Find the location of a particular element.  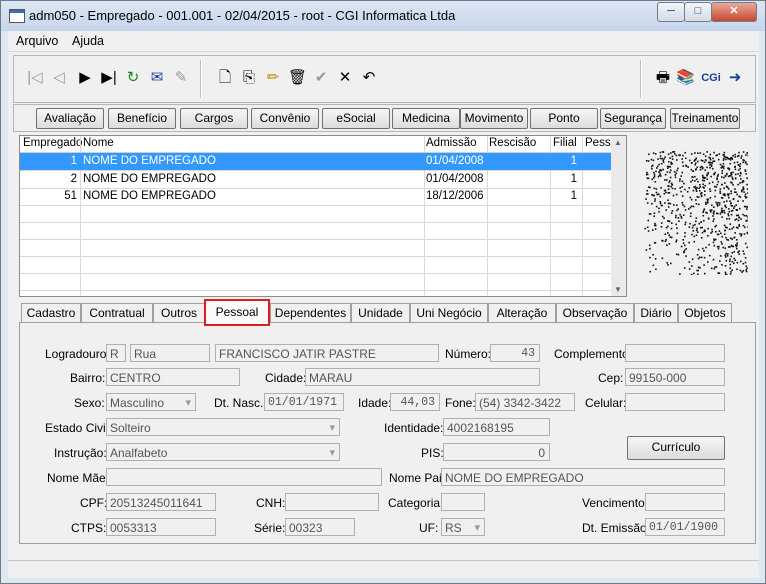

menu-arquivo: Arquivo is located at coordinates (37, 41).